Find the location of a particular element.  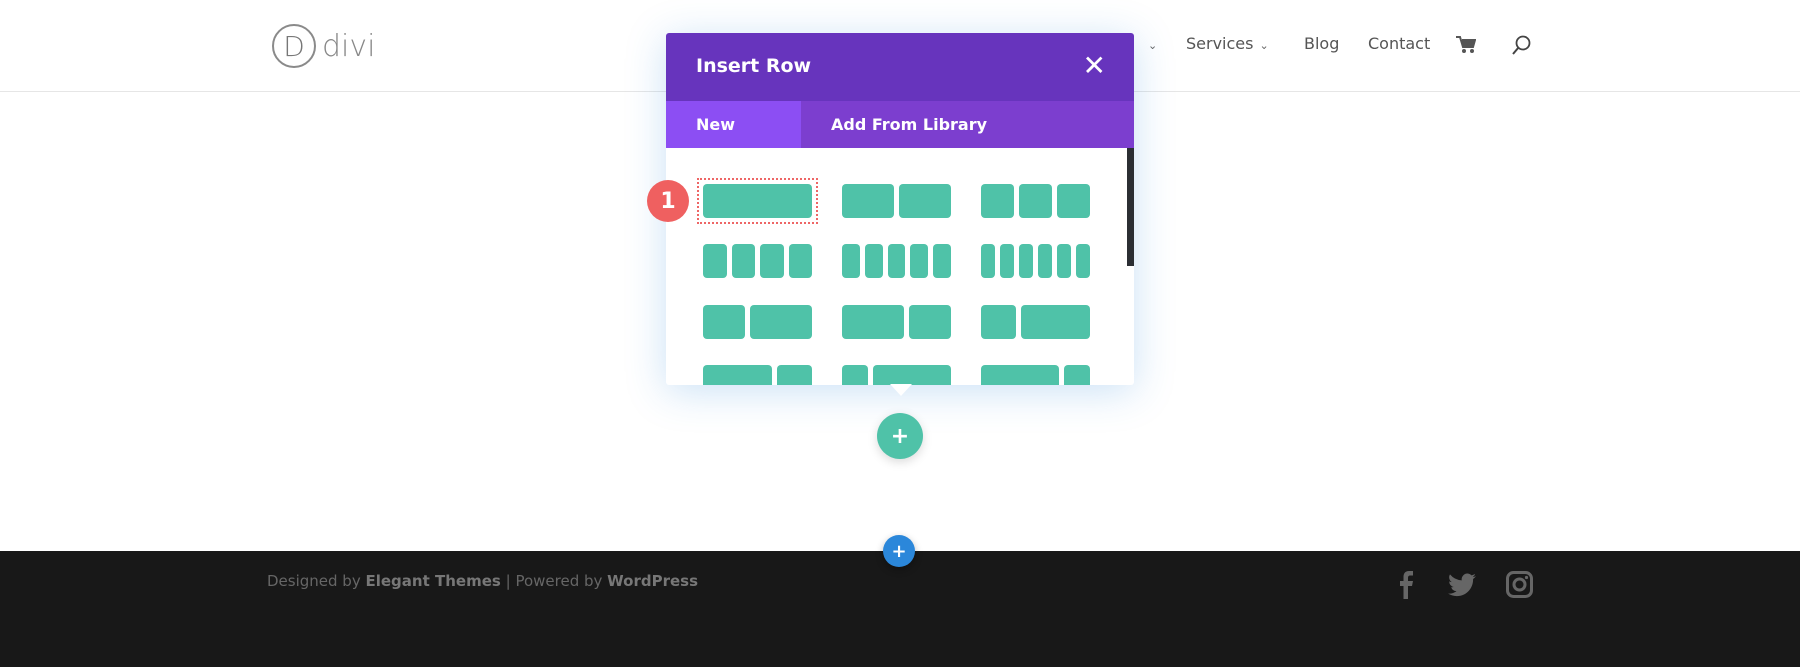

modal-header: Insert Row ✕ is located at coordinates (900, 67).